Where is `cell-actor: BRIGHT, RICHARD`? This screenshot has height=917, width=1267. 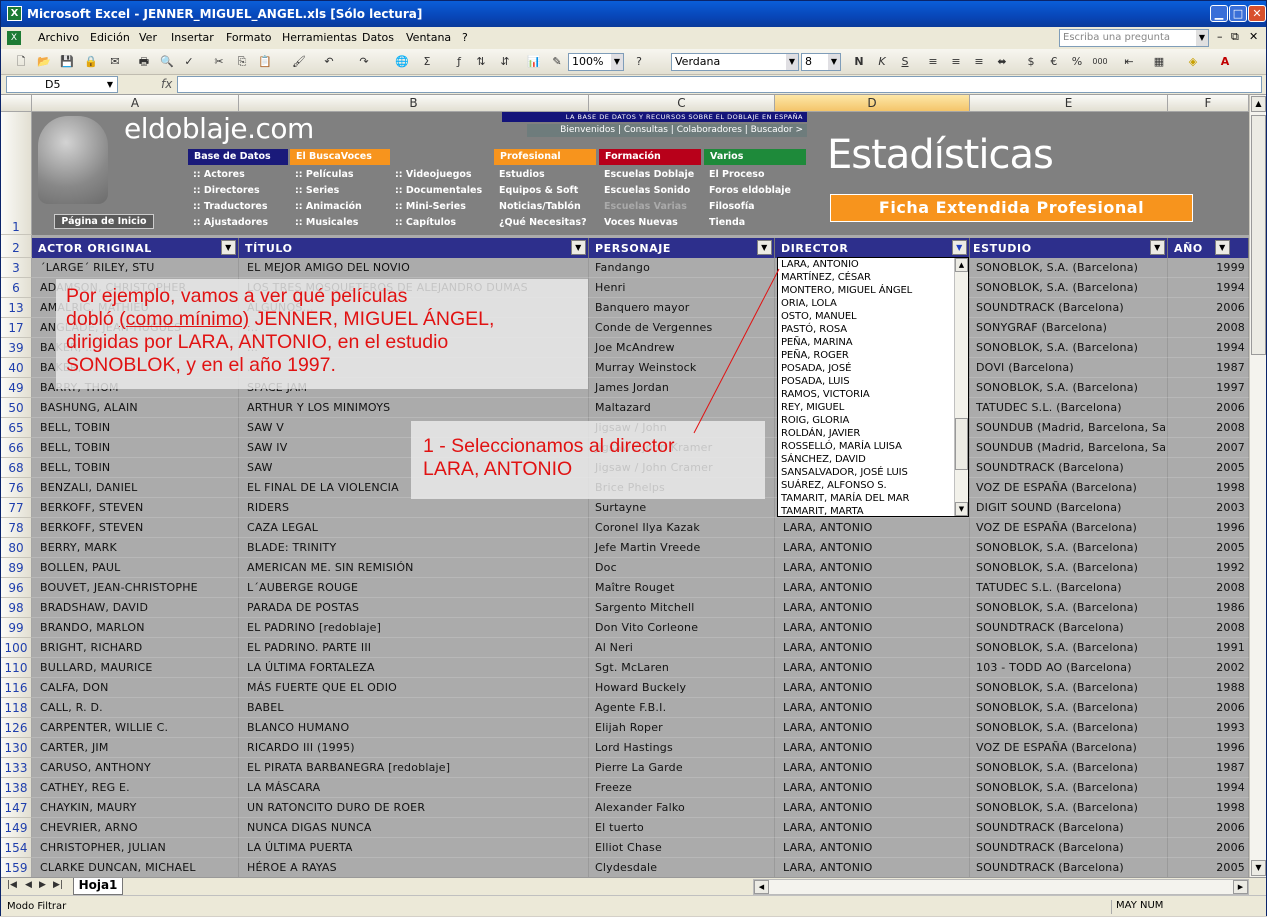 cell-actor: BRIGHT, RICHARD is located at coordinates (135, 648).